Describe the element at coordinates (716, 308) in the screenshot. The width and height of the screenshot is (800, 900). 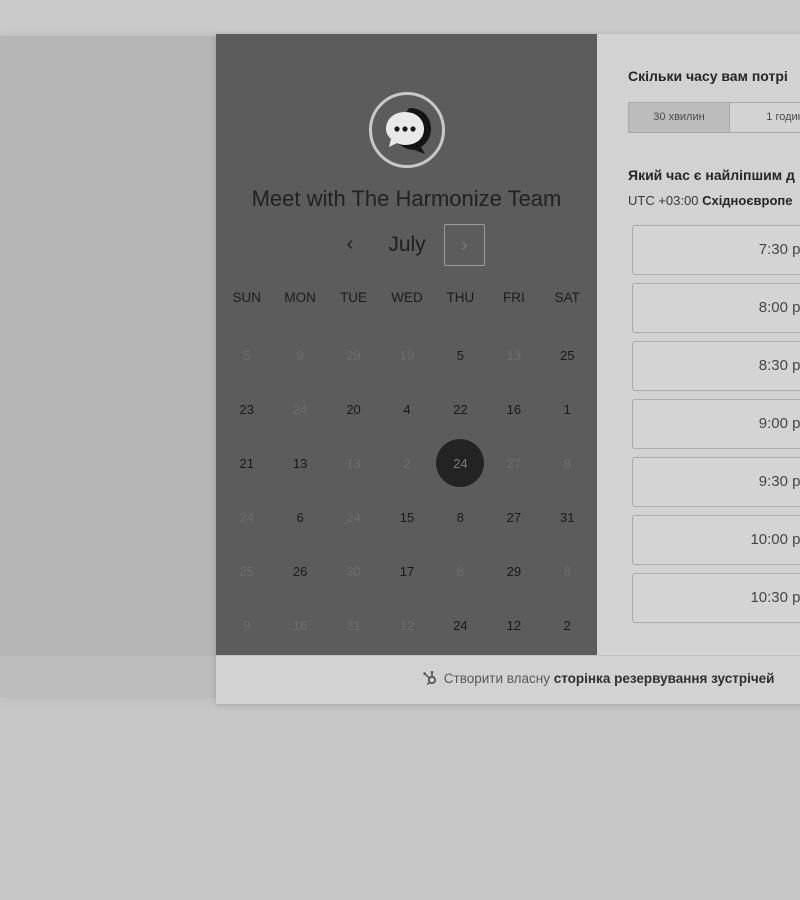
I see `time-slot-button: 8:00 pm` at that location.